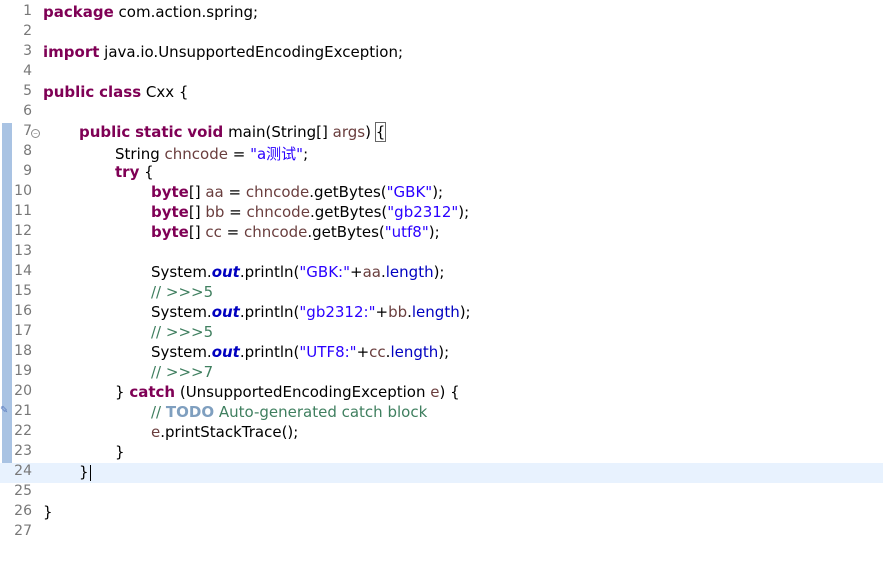 The width and height of the screenshot is (883, 561). Describe the element at coordinates (233, 132) in the screenshot. I see `code-line: public static void main(String[] args) {` at that location.